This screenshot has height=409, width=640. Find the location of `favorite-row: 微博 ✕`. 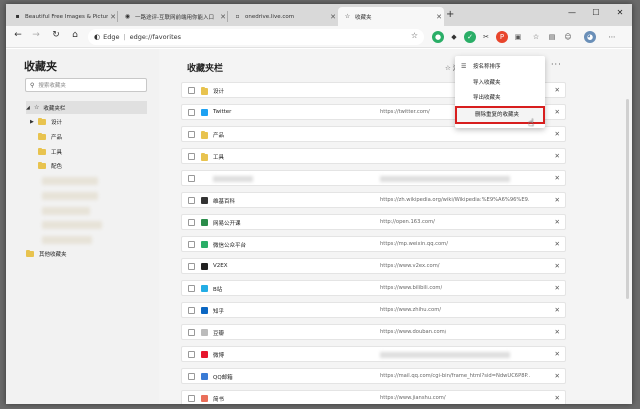

favorite-row: 微博 ✕ is located at coordinates (373, 354).